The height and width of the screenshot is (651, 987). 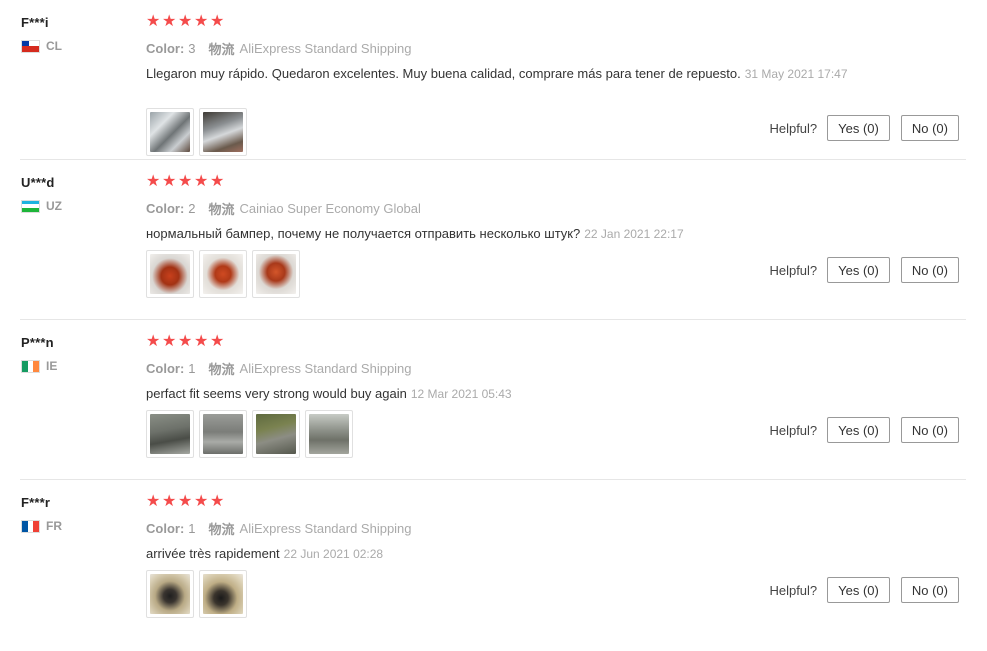 What do you see at coordinates (213, 553) in the screenshot?
I see `review-body: arrivée très rapidement` at bounding box center [213, 553].